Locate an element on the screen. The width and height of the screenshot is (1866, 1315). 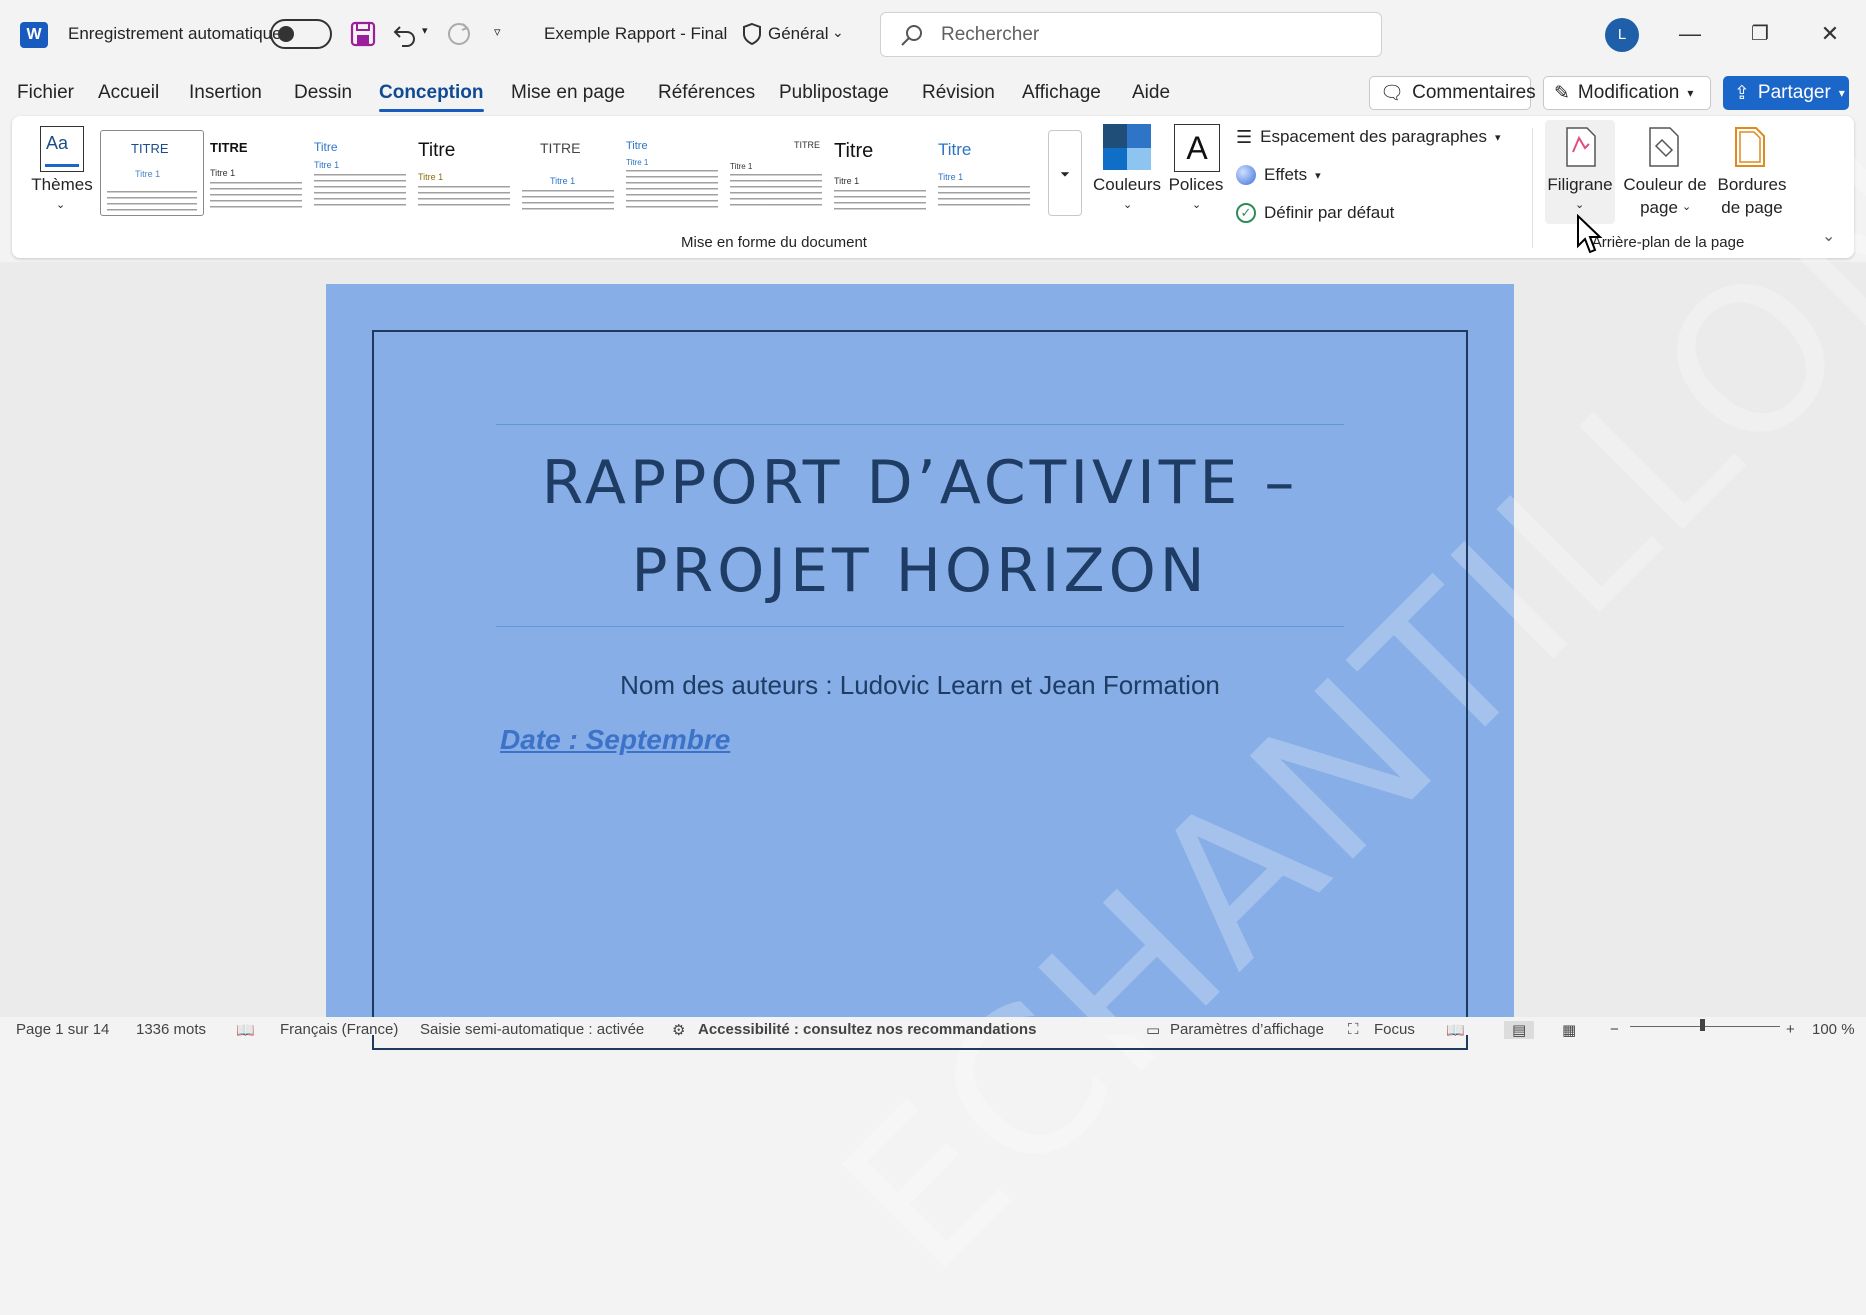
restore-icon: ❐ is located at coordinates (1760, 34).